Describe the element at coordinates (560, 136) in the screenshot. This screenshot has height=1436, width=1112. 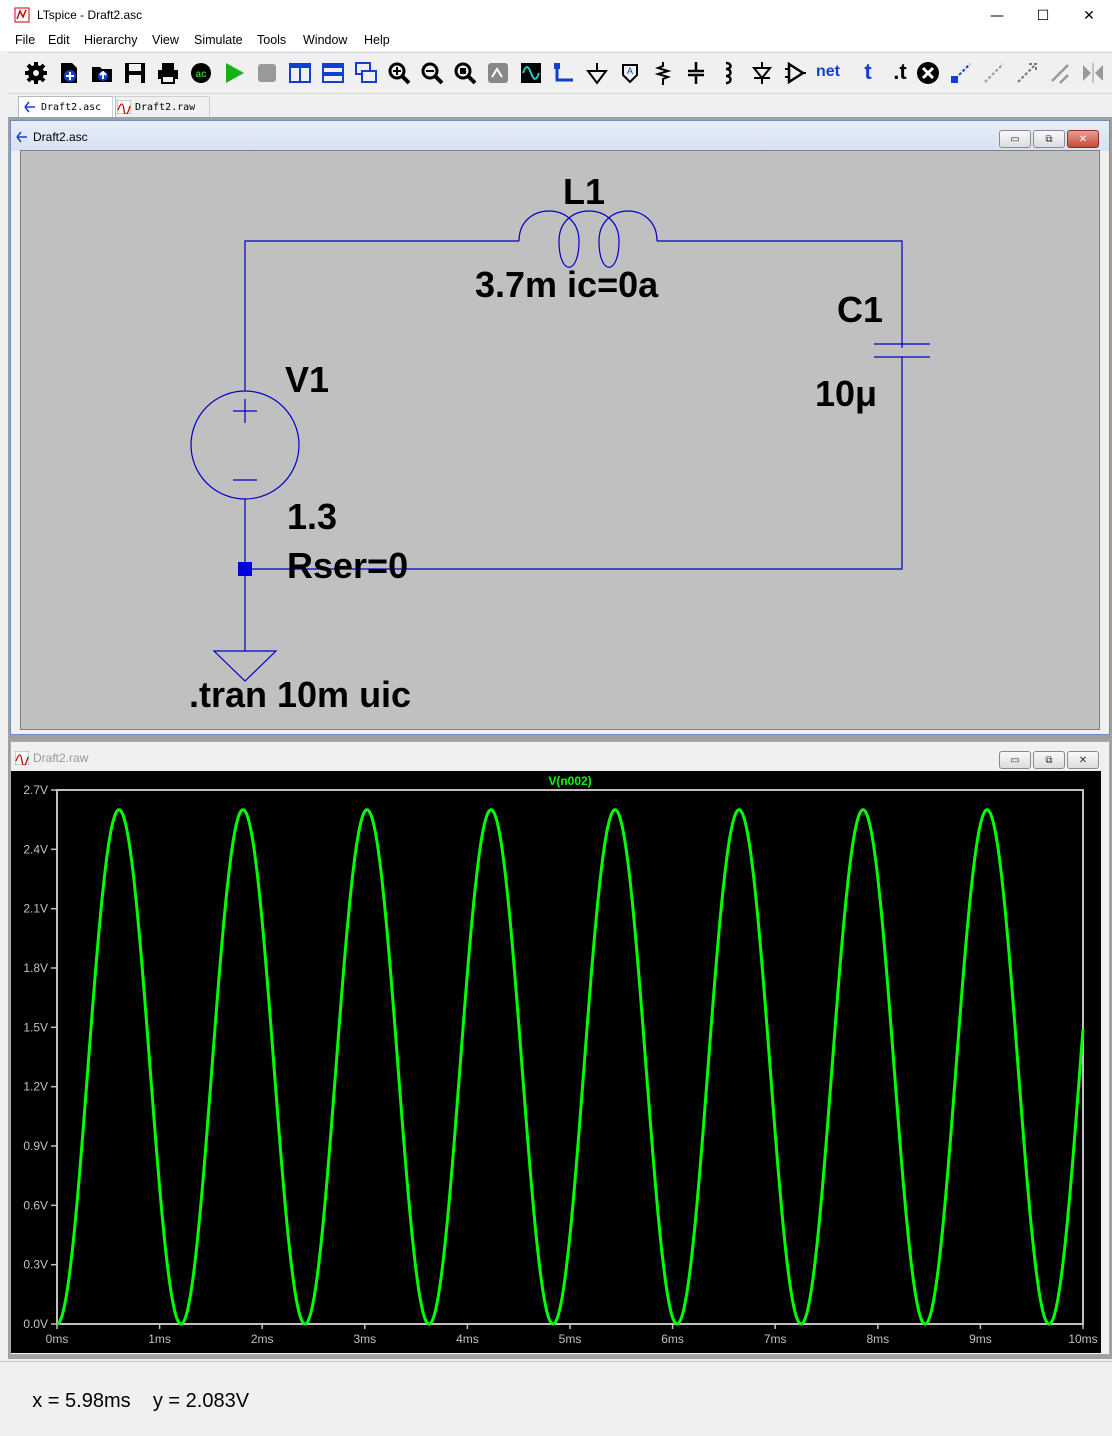
I see `schematic-window-titlebar: Draft2.asc ▭ ⧉ ✕` at that location.